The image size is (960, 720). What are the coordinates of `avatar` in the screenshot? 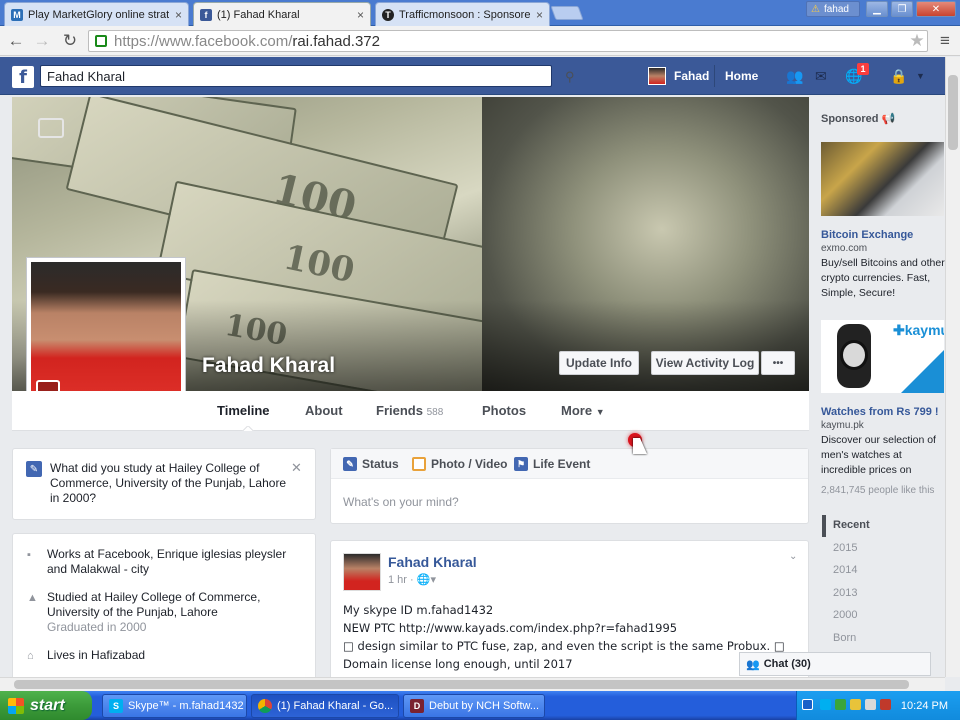 It's located at (657, 76).